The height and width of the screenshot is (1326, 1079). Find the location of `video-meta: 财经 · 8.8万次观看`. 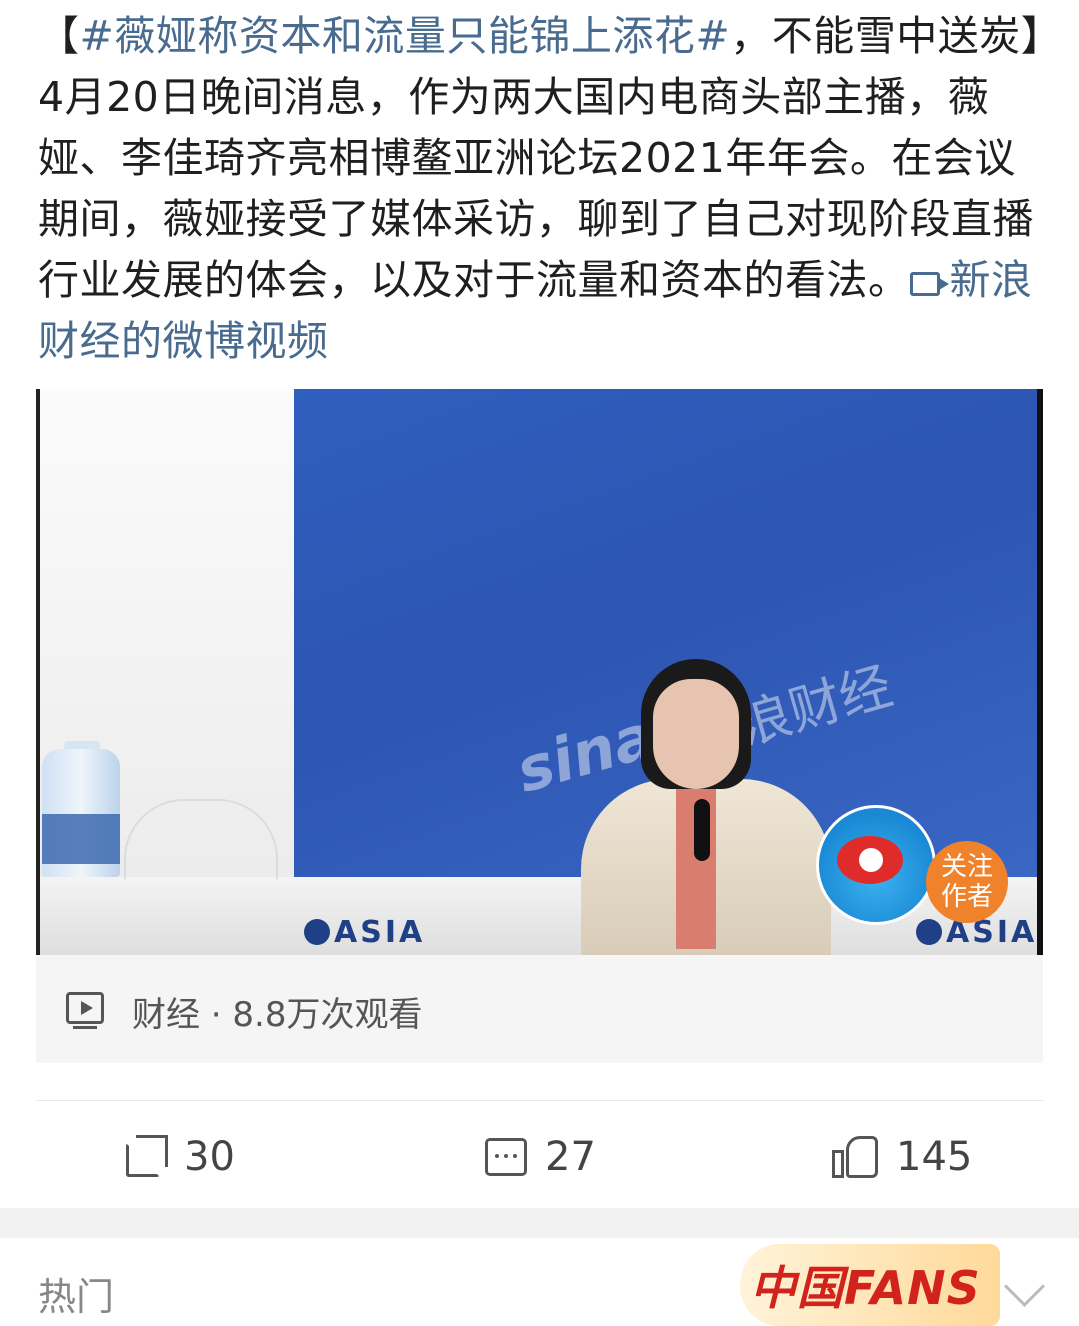

video-meta: 财经 · 8.8万次观看 is located at coordinates (277, 1015).